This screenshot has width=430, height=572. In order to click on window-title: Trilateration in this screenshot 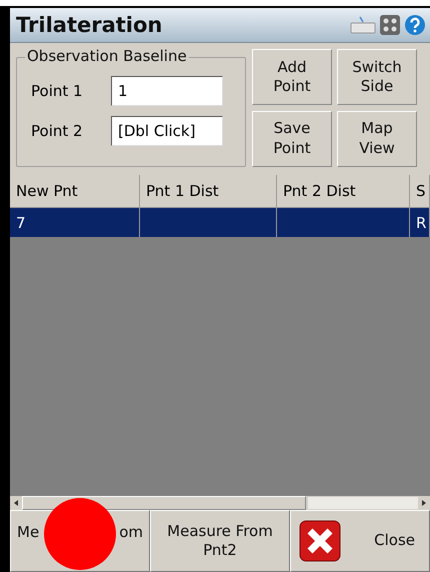, I will do `click(90, 25)`.